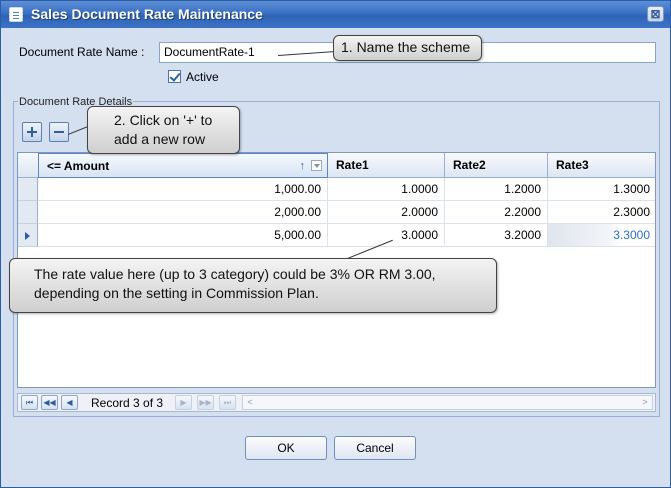 The height and width of the screenshot is (488, 671). I want to click on active-checkbox, so click(174, 76).